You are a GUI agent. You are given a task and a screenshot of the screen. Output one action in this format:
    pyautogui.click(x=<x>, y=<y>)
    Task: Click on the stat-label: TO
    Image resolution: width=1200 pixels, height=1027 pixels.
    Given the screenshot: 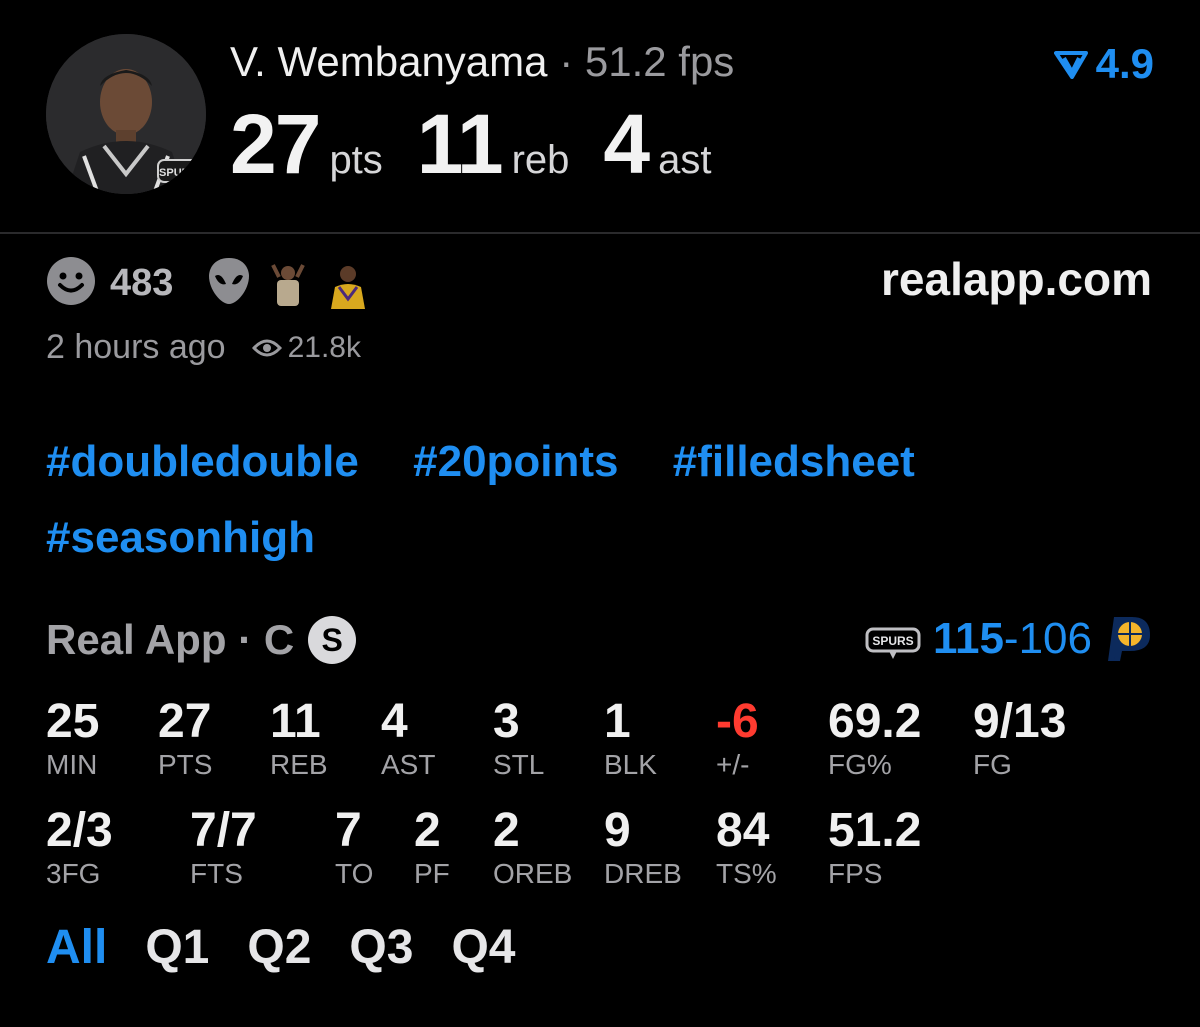 What is the action you would take?
    pyautogui.click(x=354, y=873)
    